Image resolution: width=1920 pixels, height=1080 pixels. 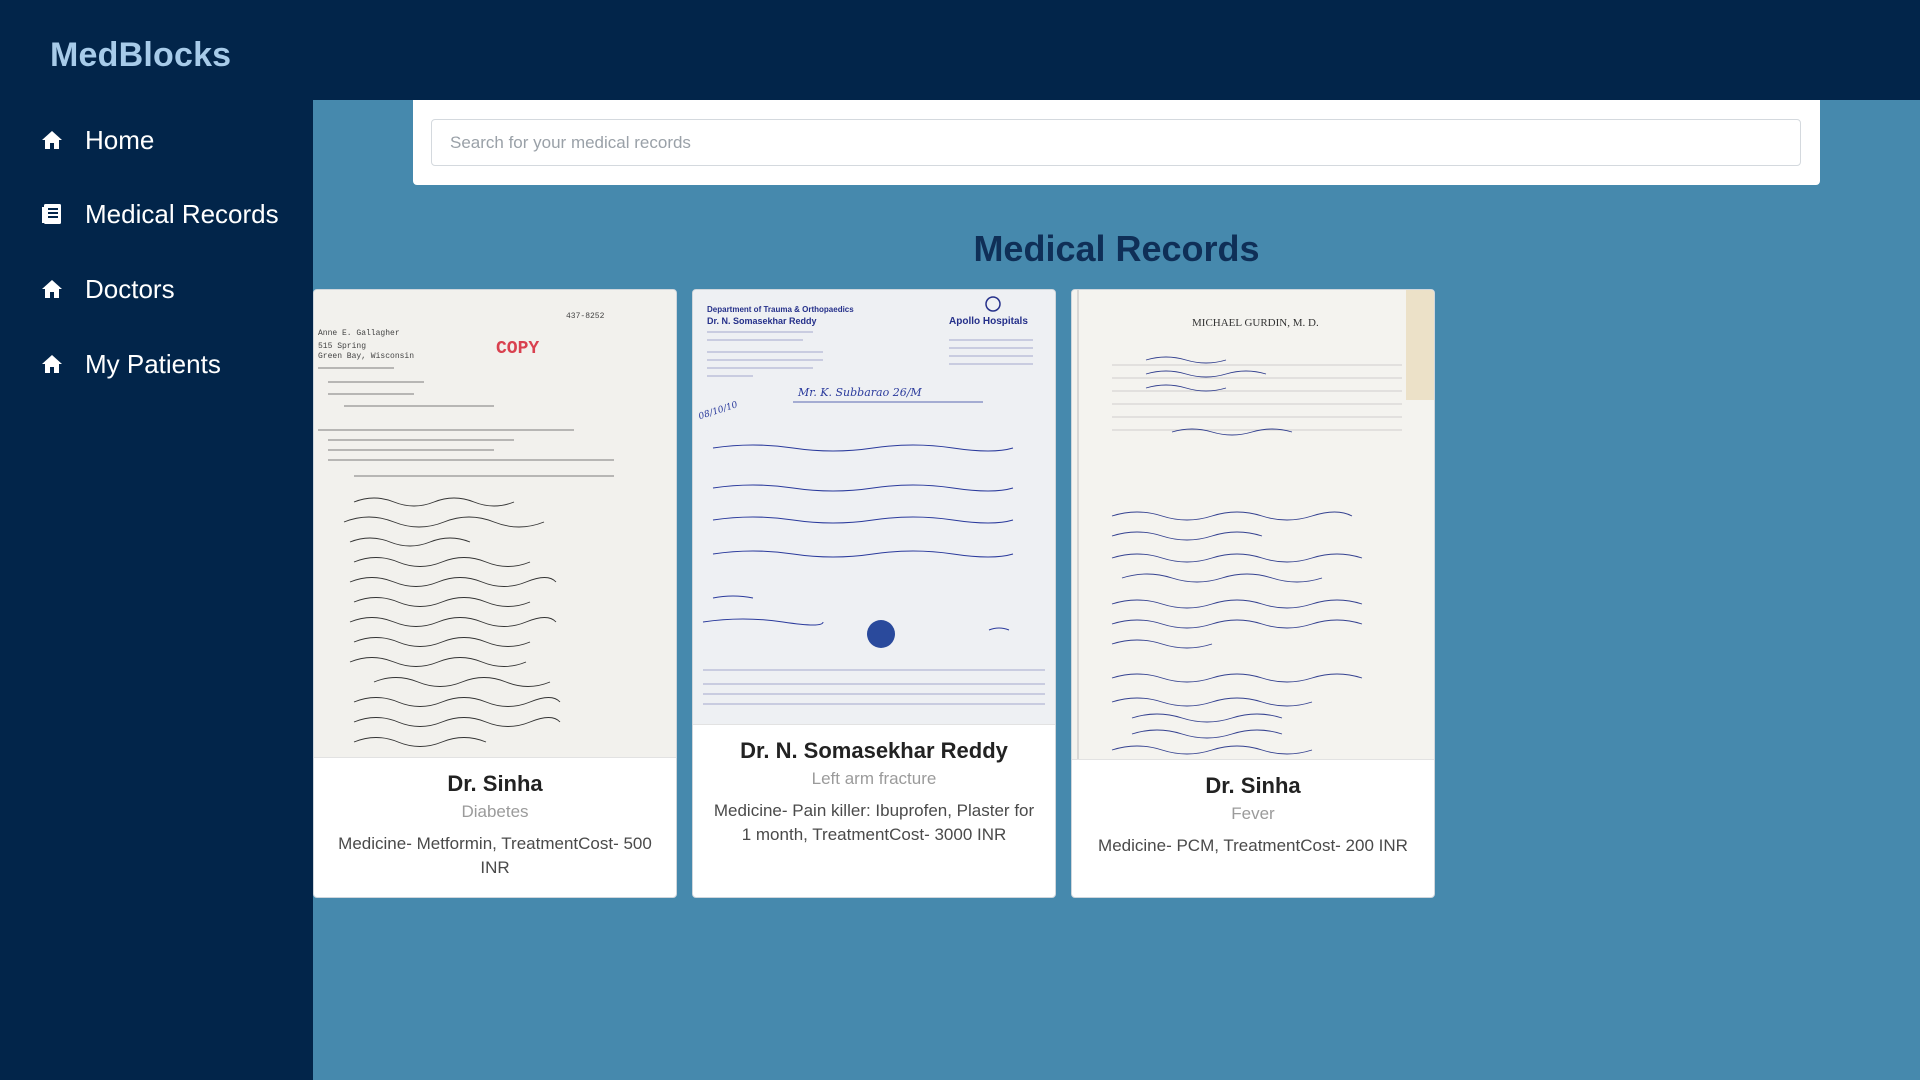 I want to click on page-title: Medical Records, so click(x=1116, y=248).